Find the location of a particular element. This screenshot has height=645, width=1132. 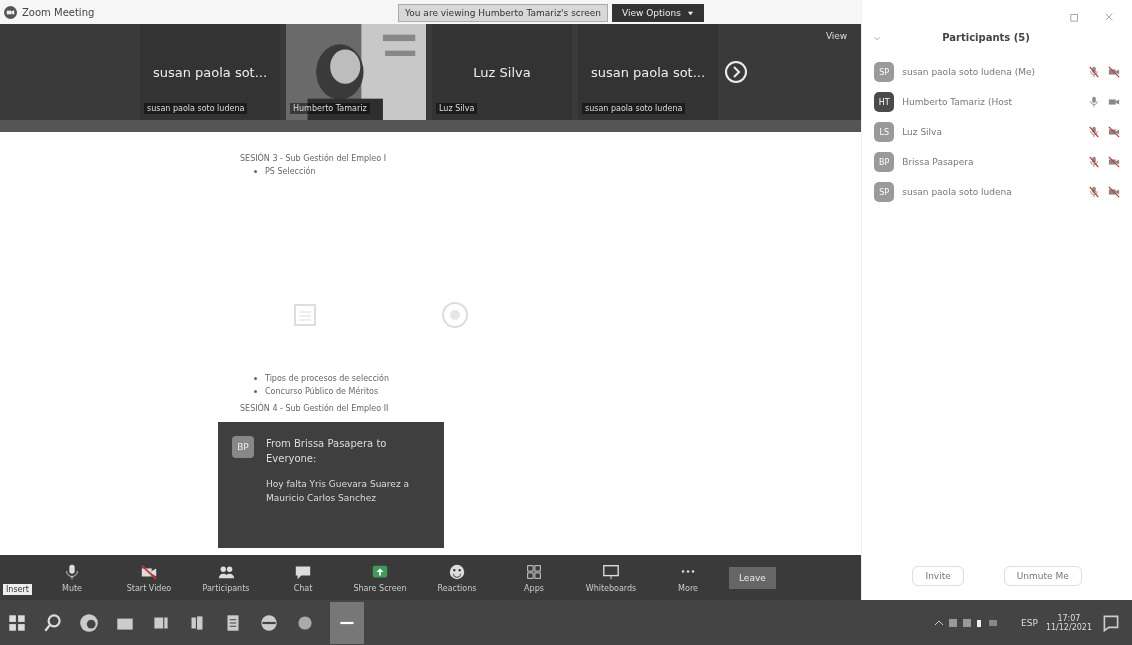

participant-row: LS Luz Silva is located at coordinates (997, 132).